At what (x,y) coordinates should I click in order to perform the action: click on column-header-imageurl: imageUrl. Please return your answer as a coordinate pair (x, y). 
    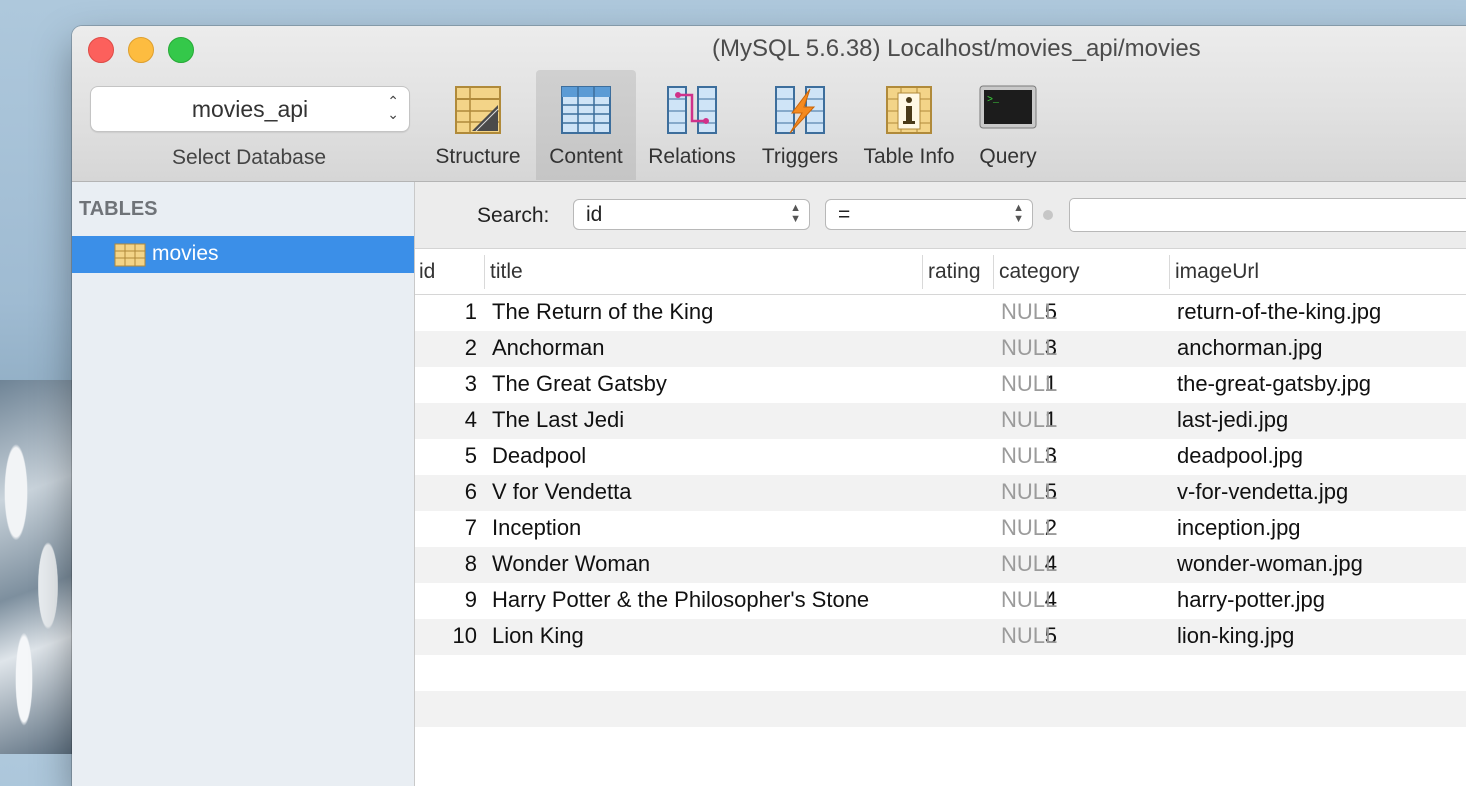
    Looking at the image, I should click on (1217, 272).